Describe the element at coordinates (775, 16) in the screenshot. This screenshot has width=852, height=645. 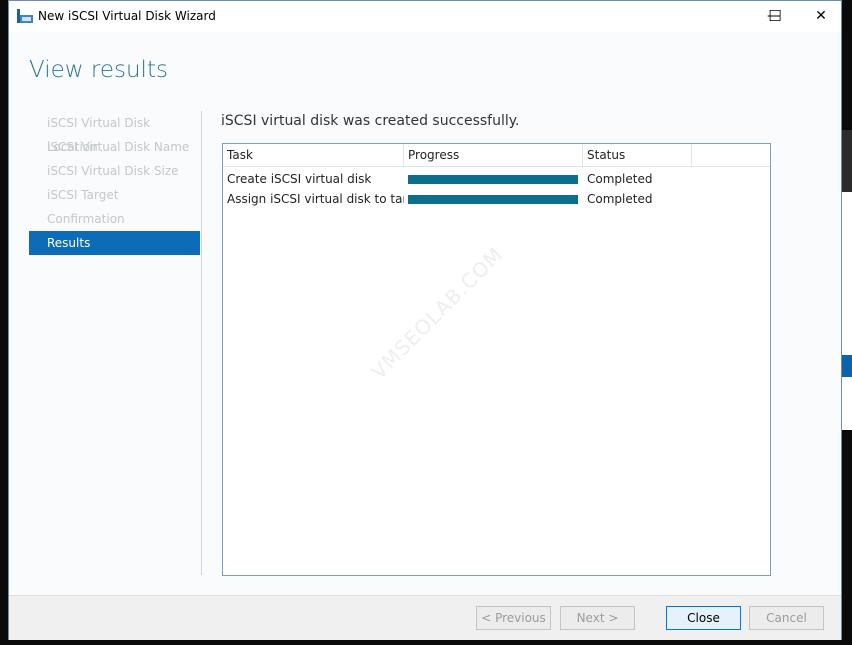
I see `maximize-button: ☐` at that location.